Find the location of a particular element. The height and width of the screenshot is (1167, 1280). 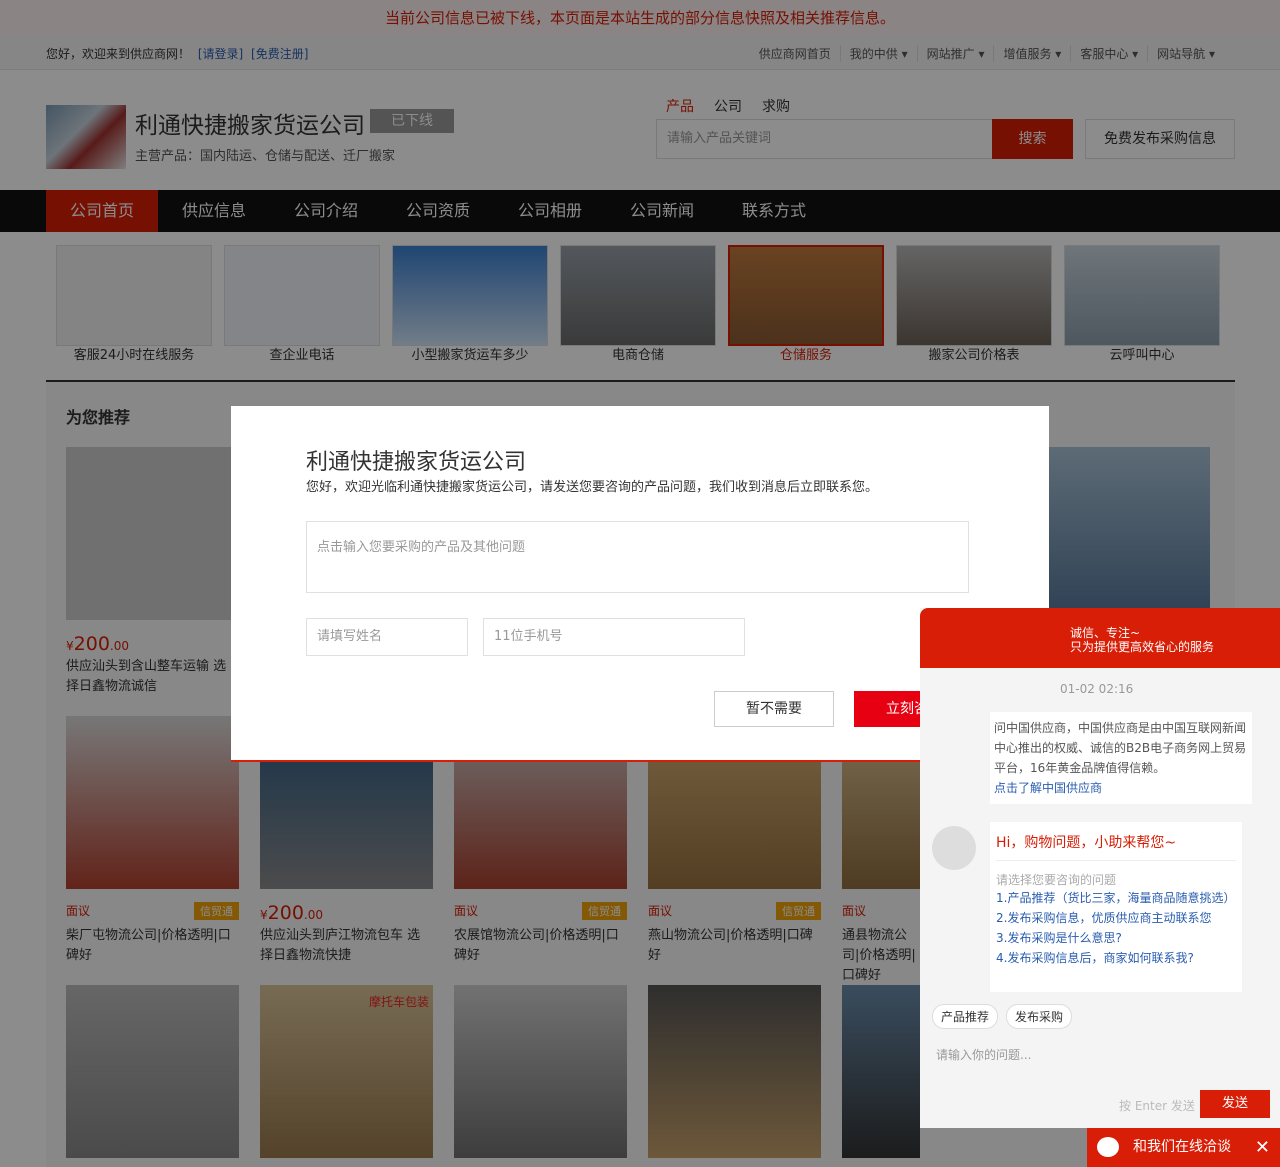

chat-timestamp: 01-02 02:16 is located at coordinates (1097, 689).